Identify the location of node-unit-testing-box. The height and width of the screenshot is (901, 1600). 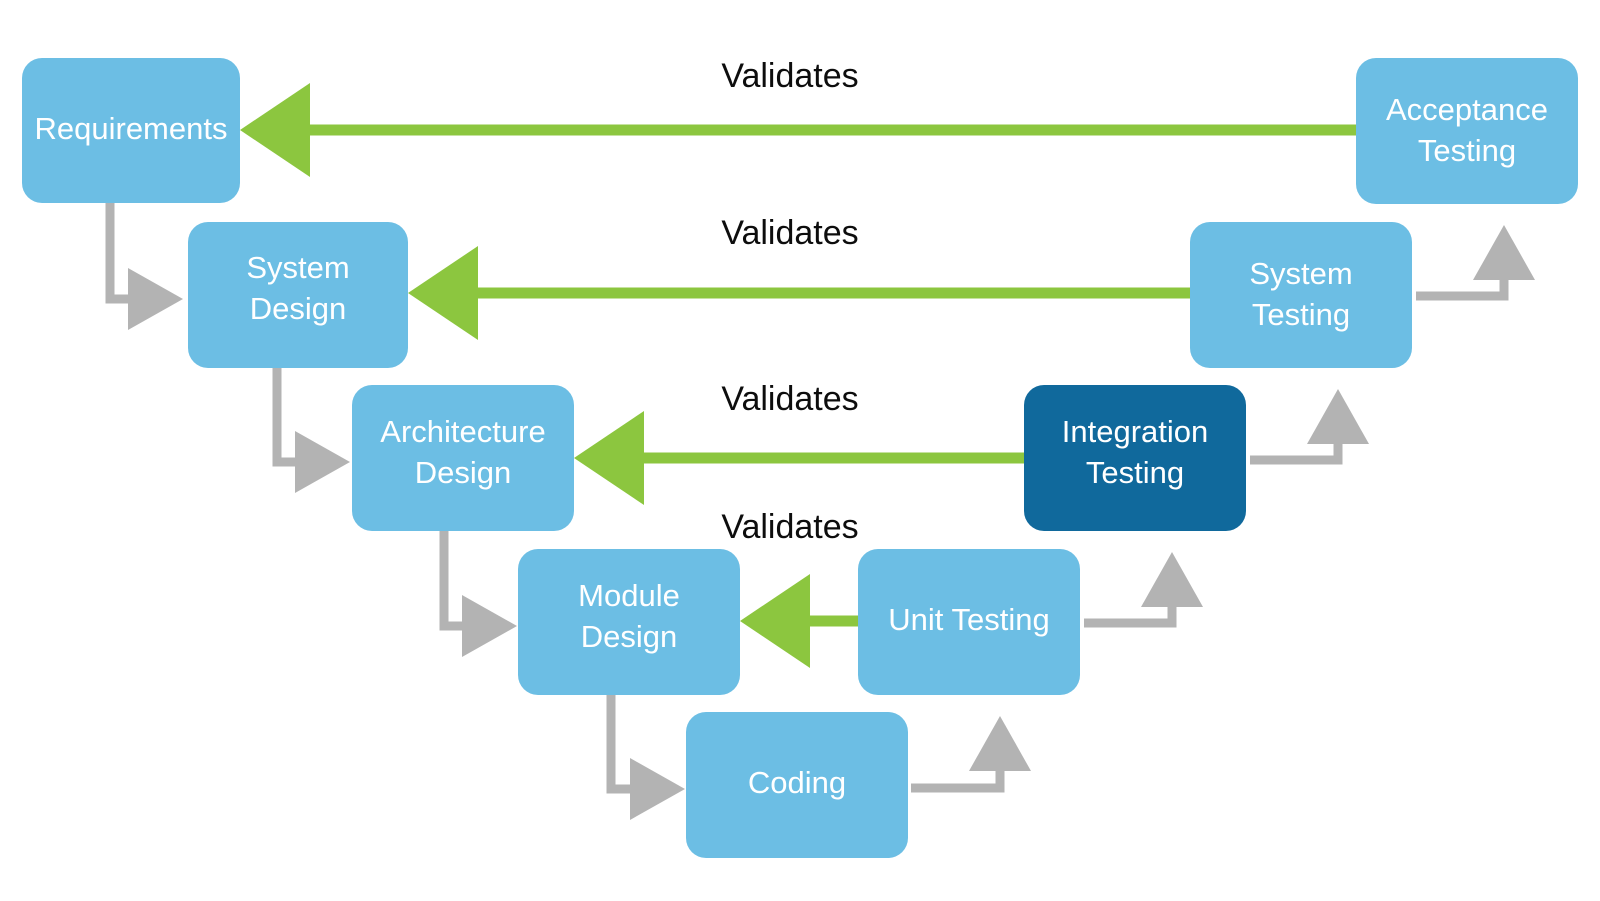
(969, 622).